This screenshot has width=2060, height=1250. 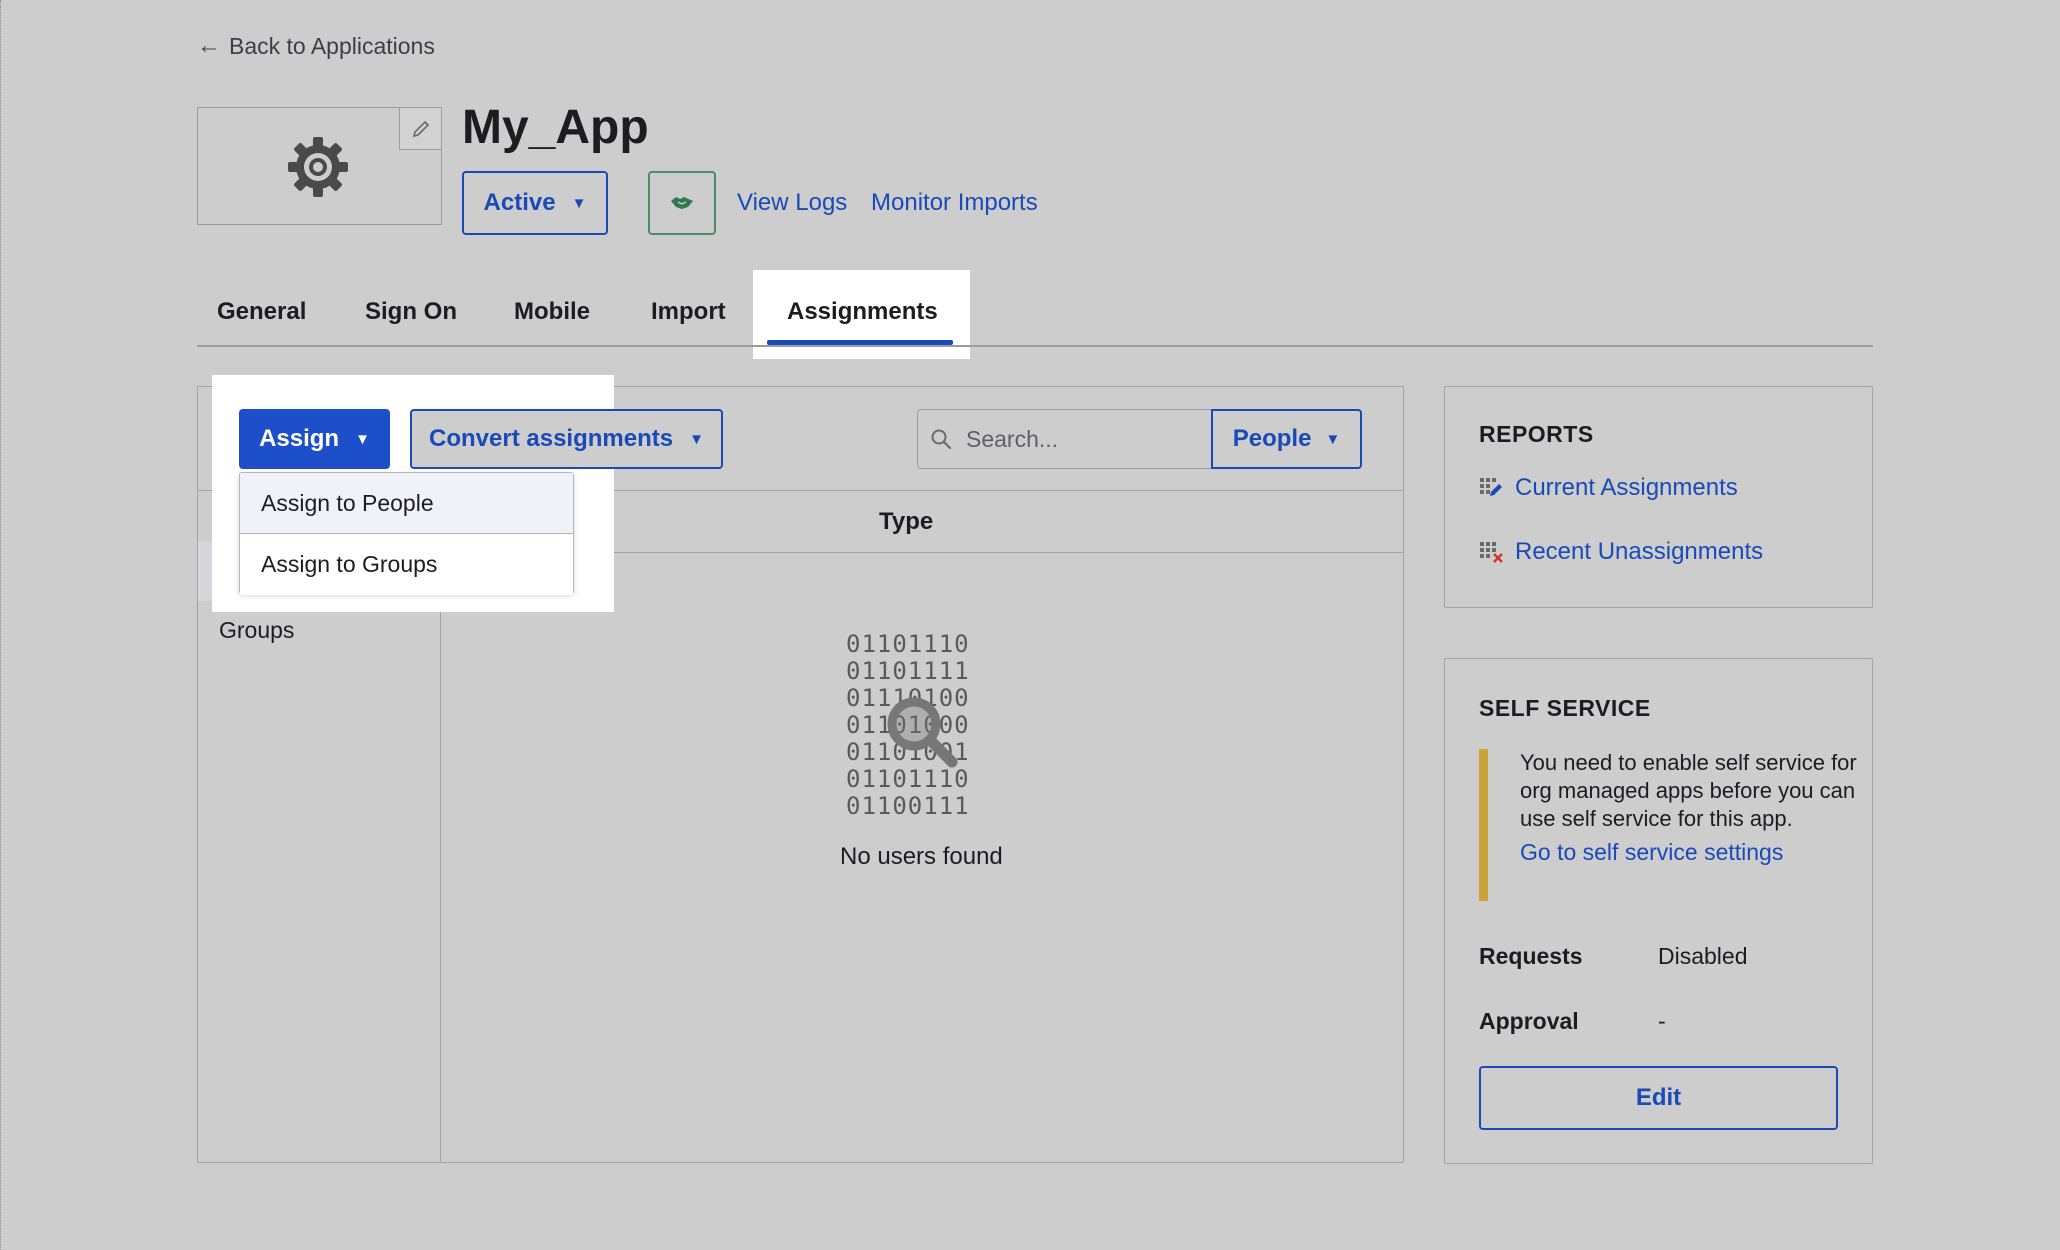 I want to click on approval-label: Approval, so click(x=1529, y=1021).